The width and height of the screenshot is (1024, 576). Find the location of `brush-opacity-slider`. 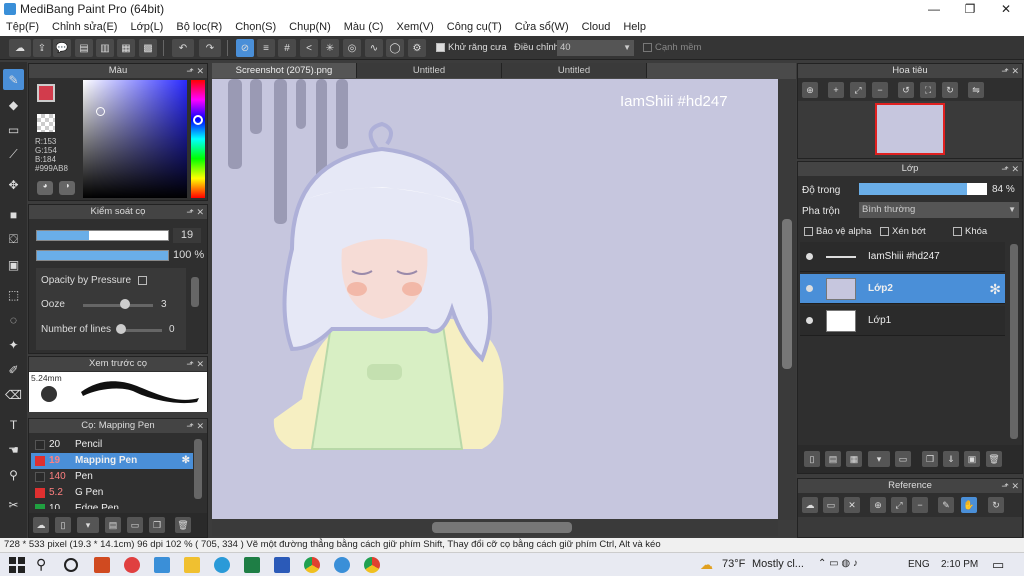

brush-opacity-slider is located at coordinates (102, 255).